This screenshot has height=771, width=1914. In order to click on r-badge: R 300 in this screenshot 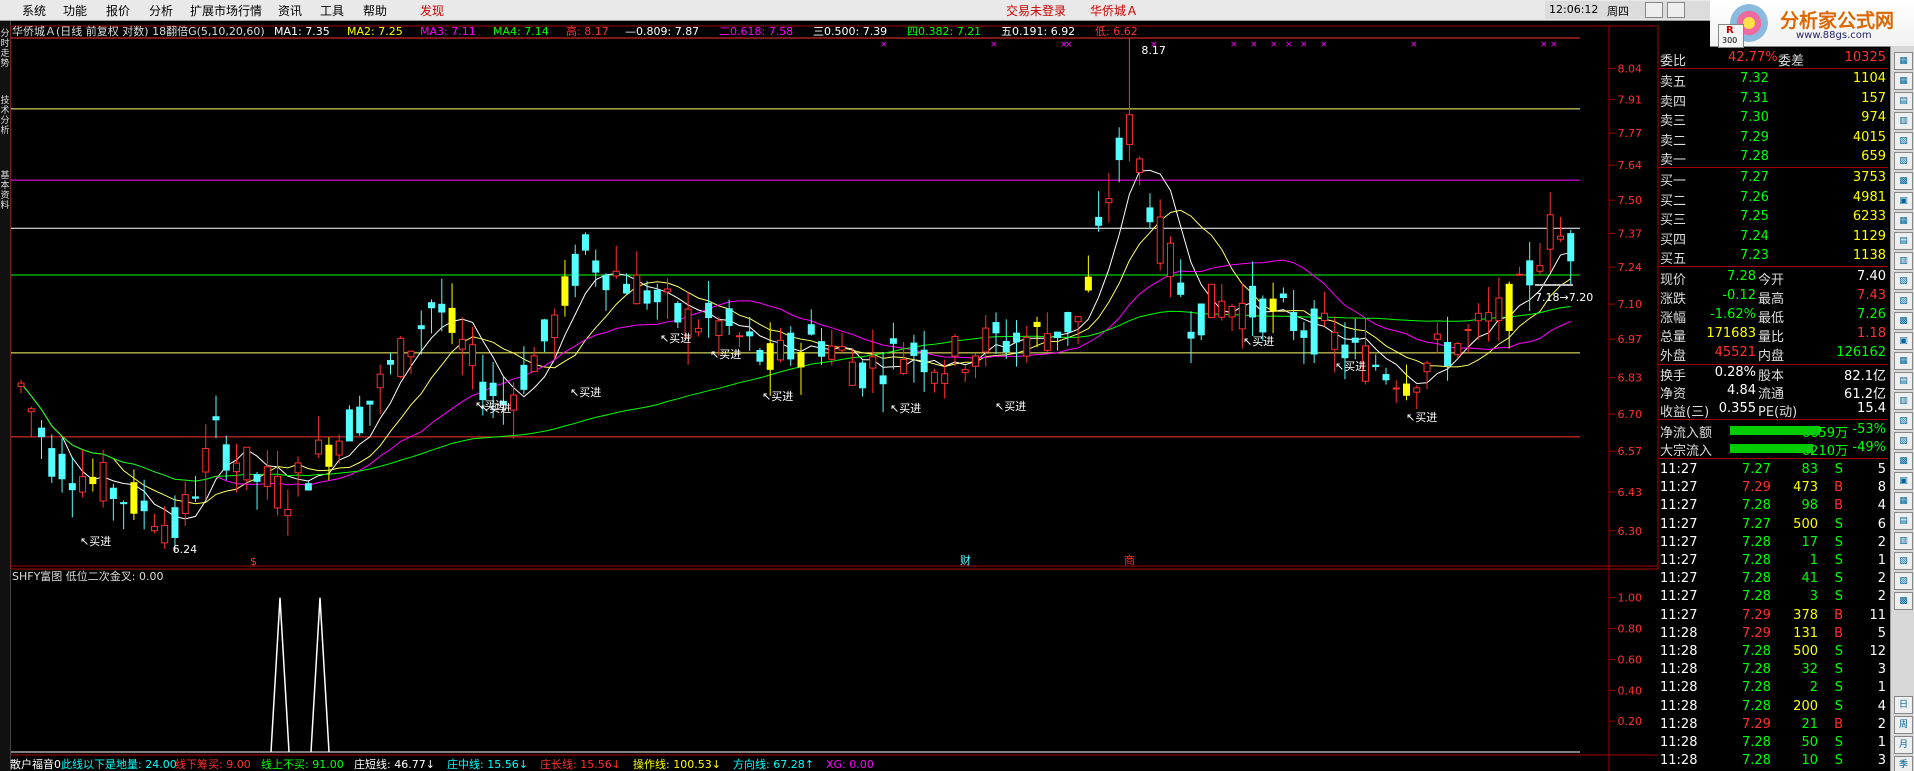, I will do `click(1731, 36)`.